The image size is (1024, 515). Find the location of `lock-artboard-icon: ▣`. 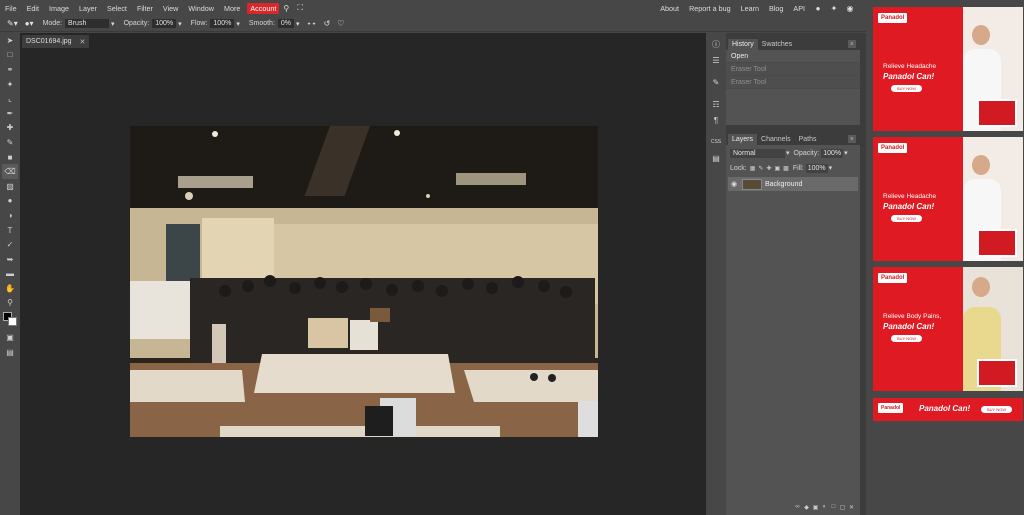

lock-artboard-icon: ▣ is located at coordinates (777, 168).